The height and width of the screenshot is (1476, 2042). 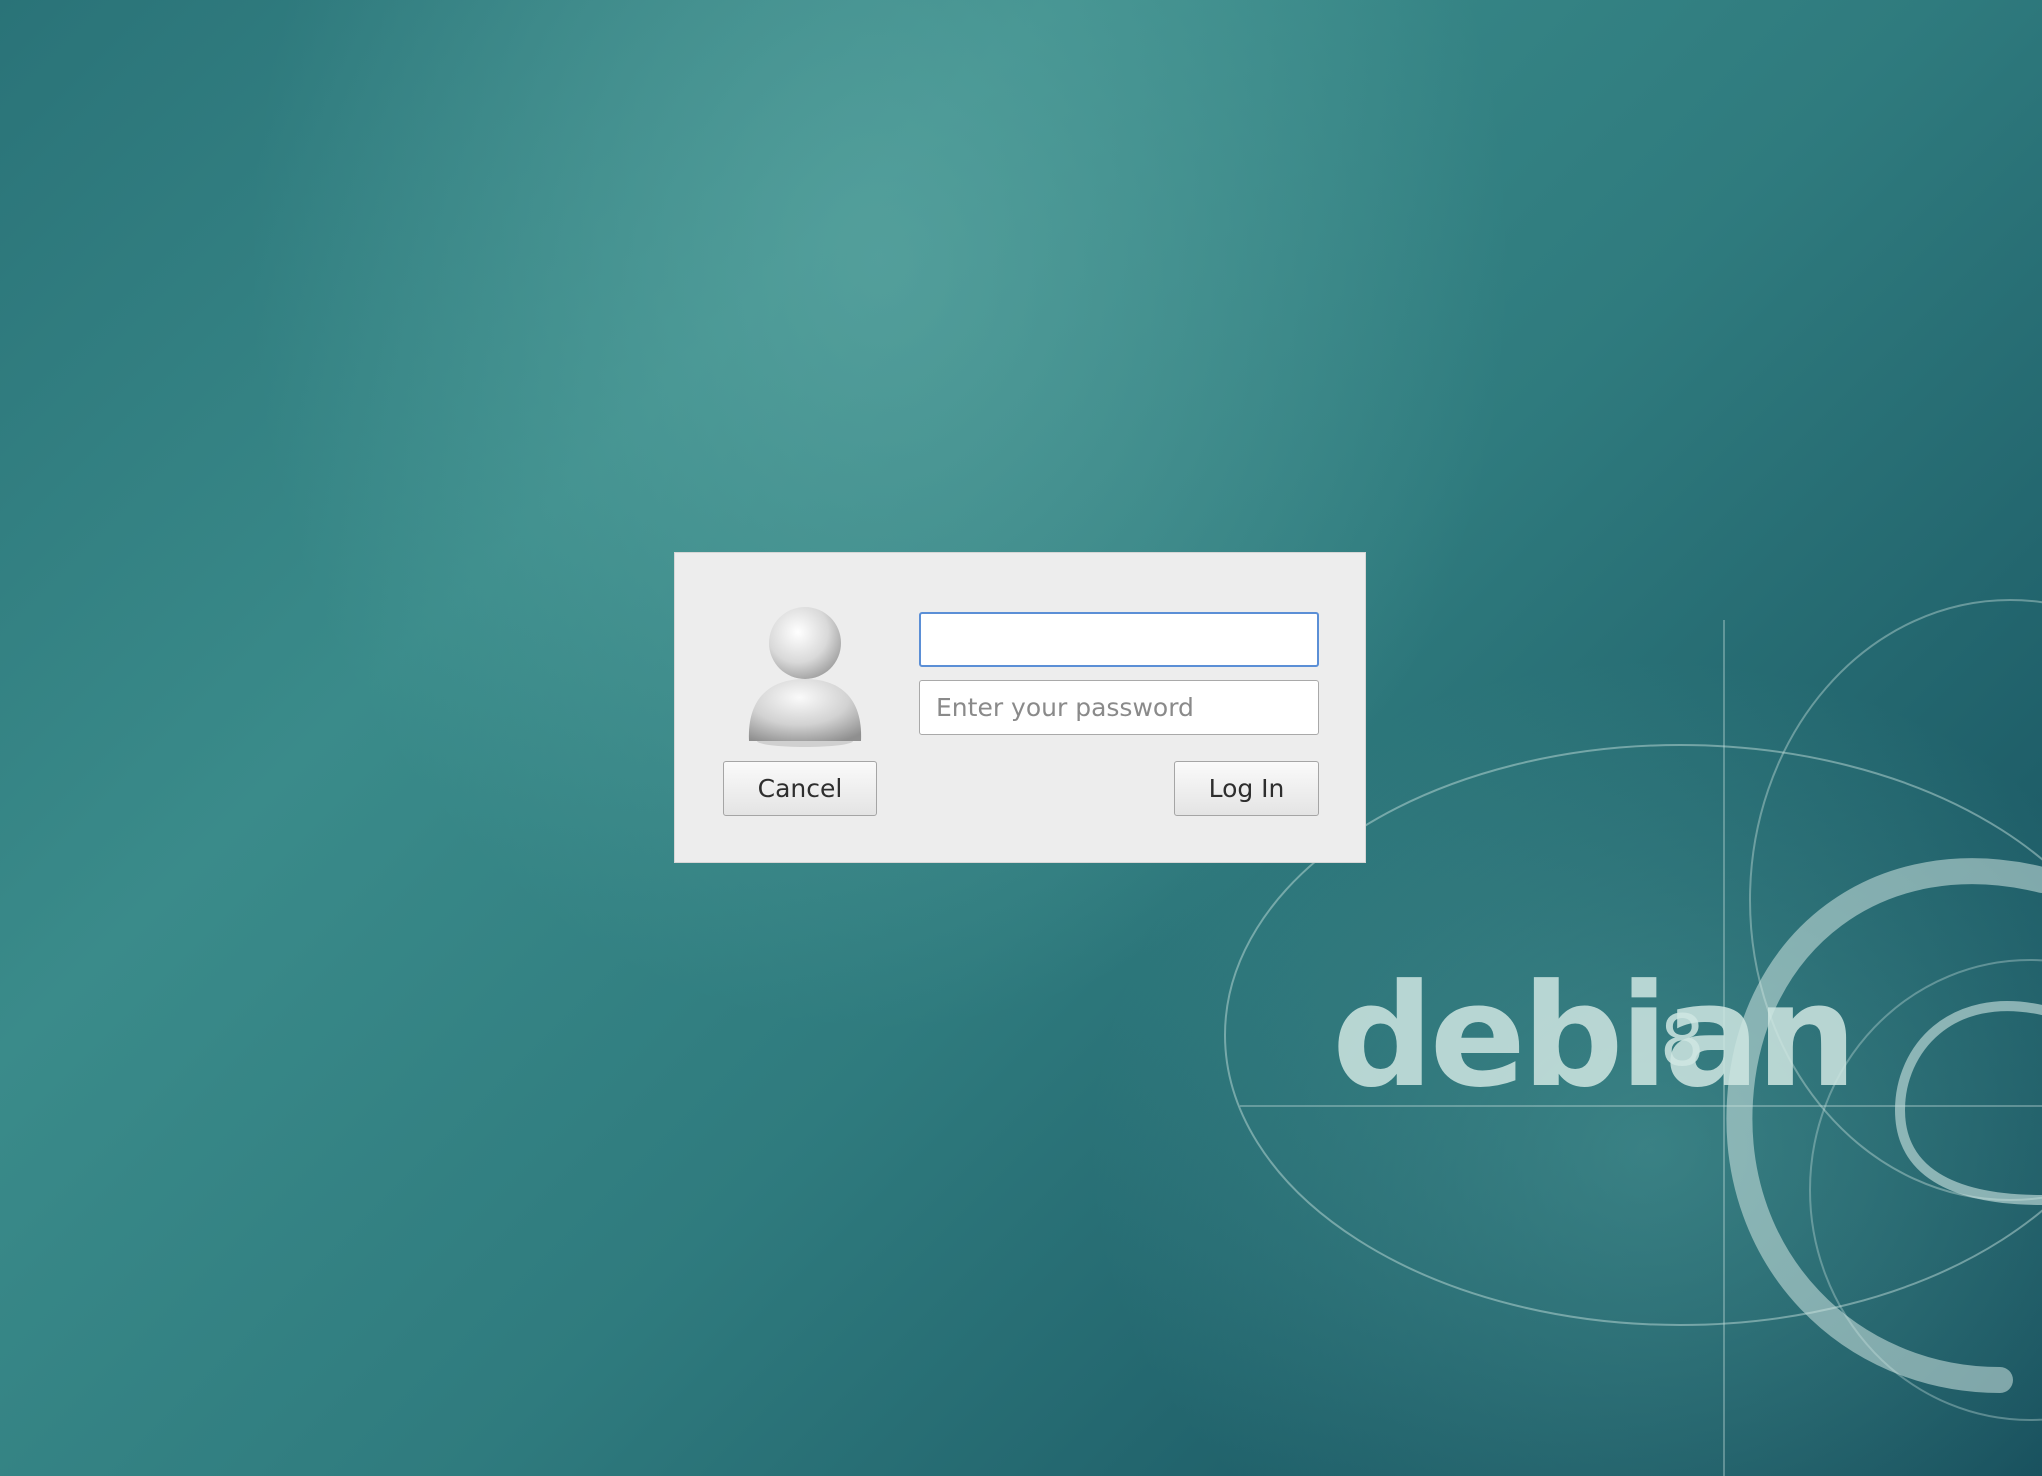 What do you see at coordinates (1246, 788) in the screenshot?
I see `log-in-button: Log In` at bounding box center [1246, 788].